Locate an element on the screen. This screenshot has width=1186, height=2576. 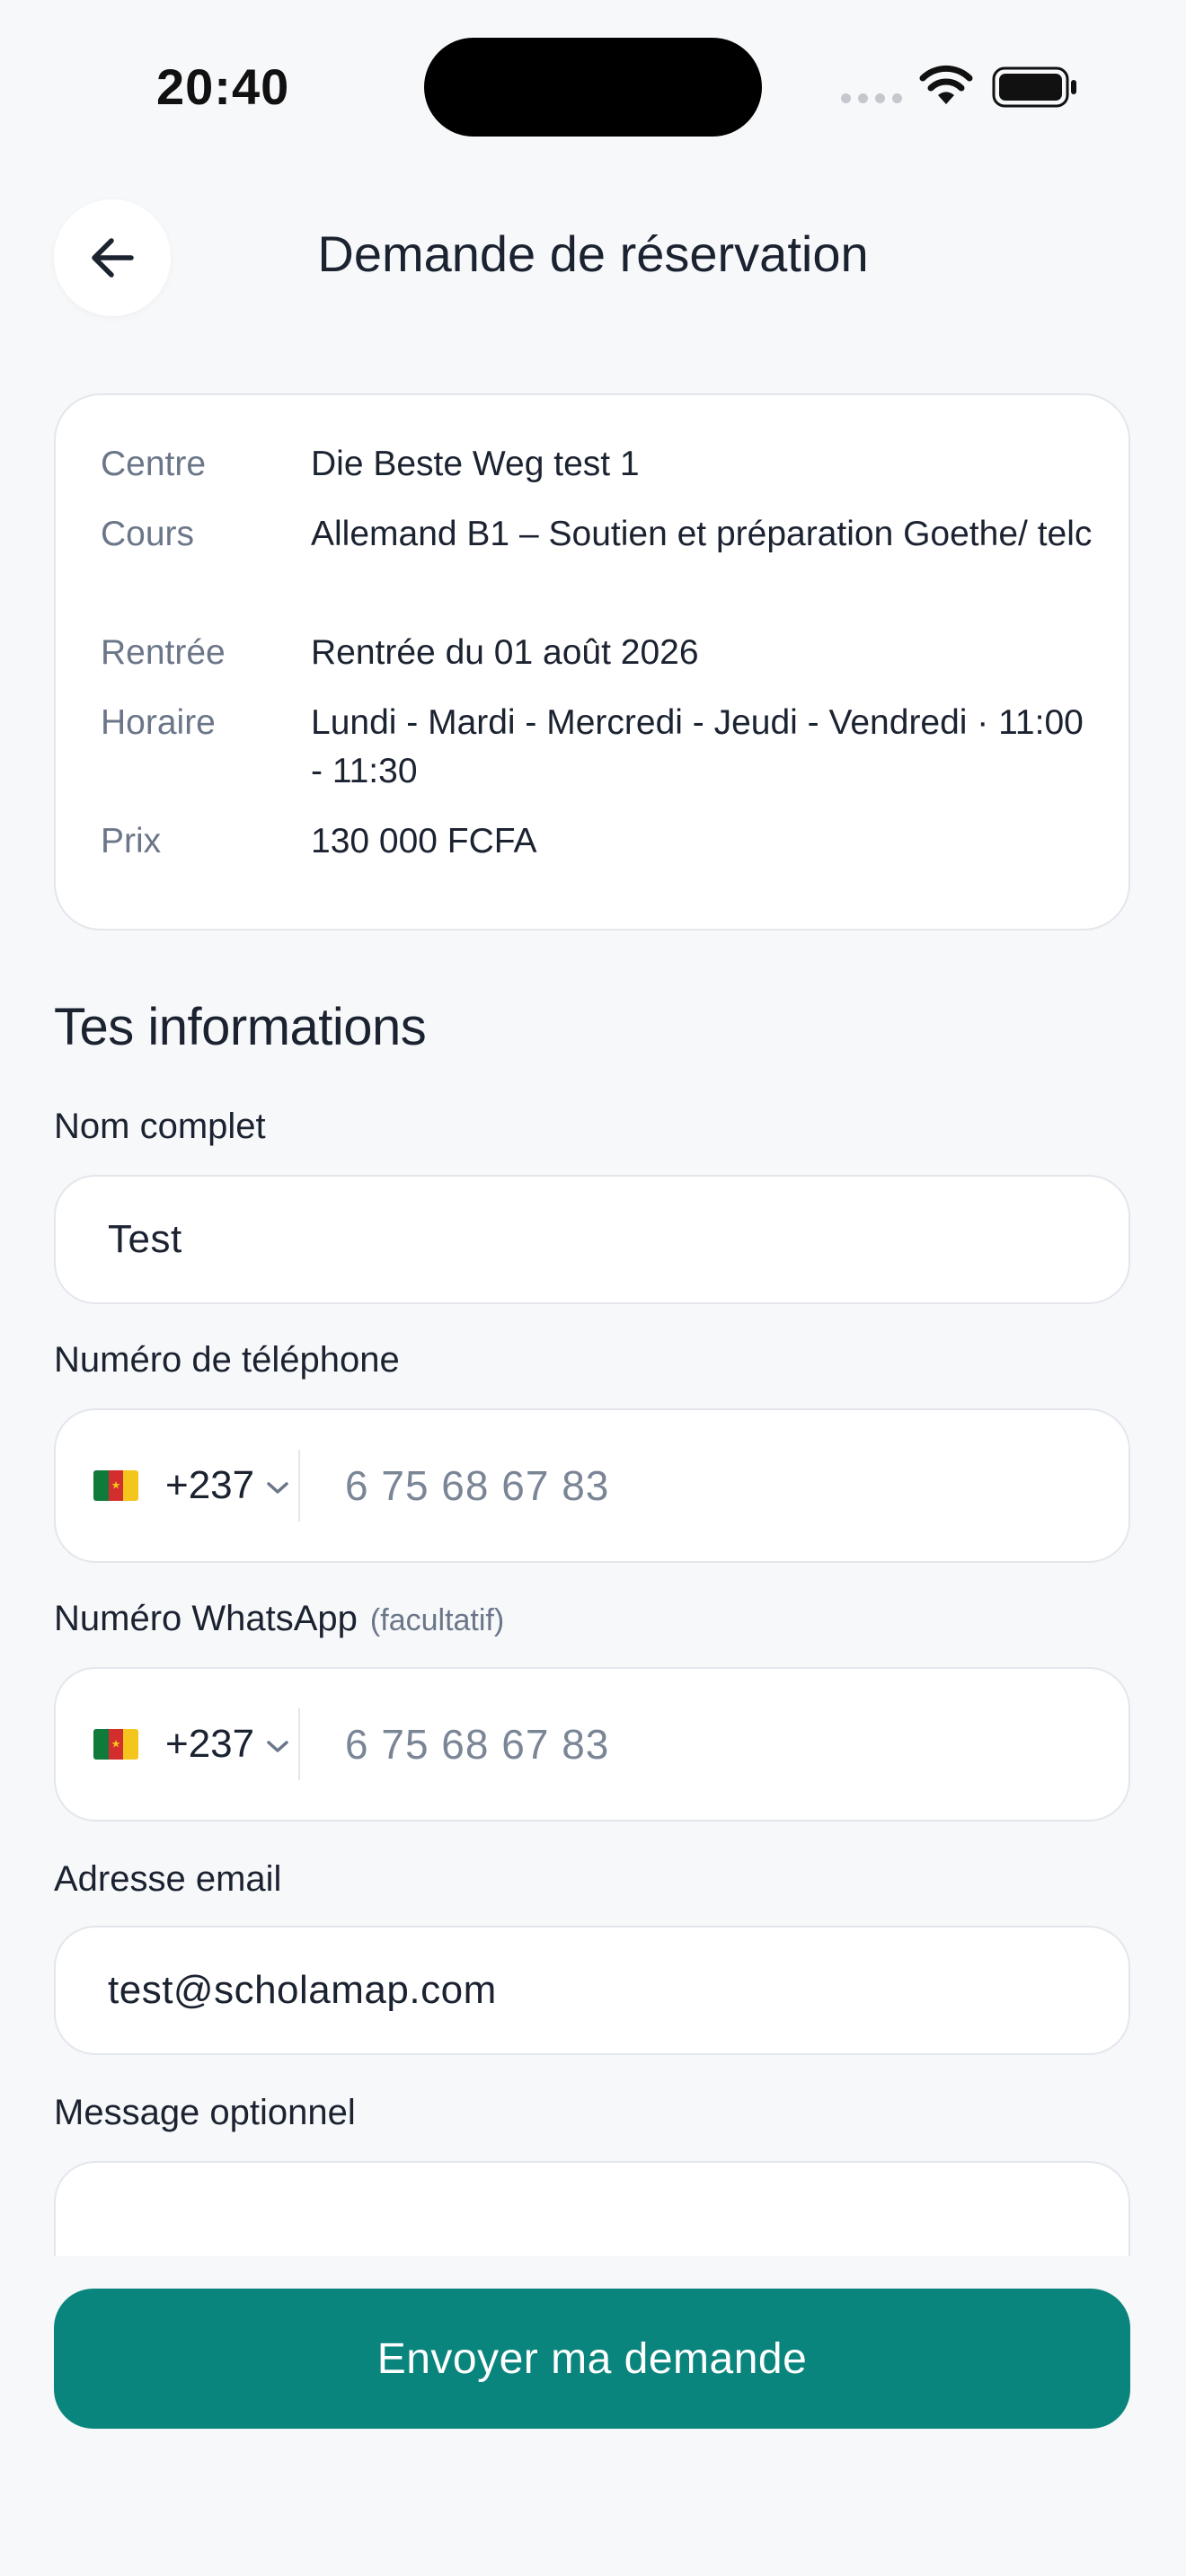
email-input: test@scholamap.com is located at coordinates (592, 1990).